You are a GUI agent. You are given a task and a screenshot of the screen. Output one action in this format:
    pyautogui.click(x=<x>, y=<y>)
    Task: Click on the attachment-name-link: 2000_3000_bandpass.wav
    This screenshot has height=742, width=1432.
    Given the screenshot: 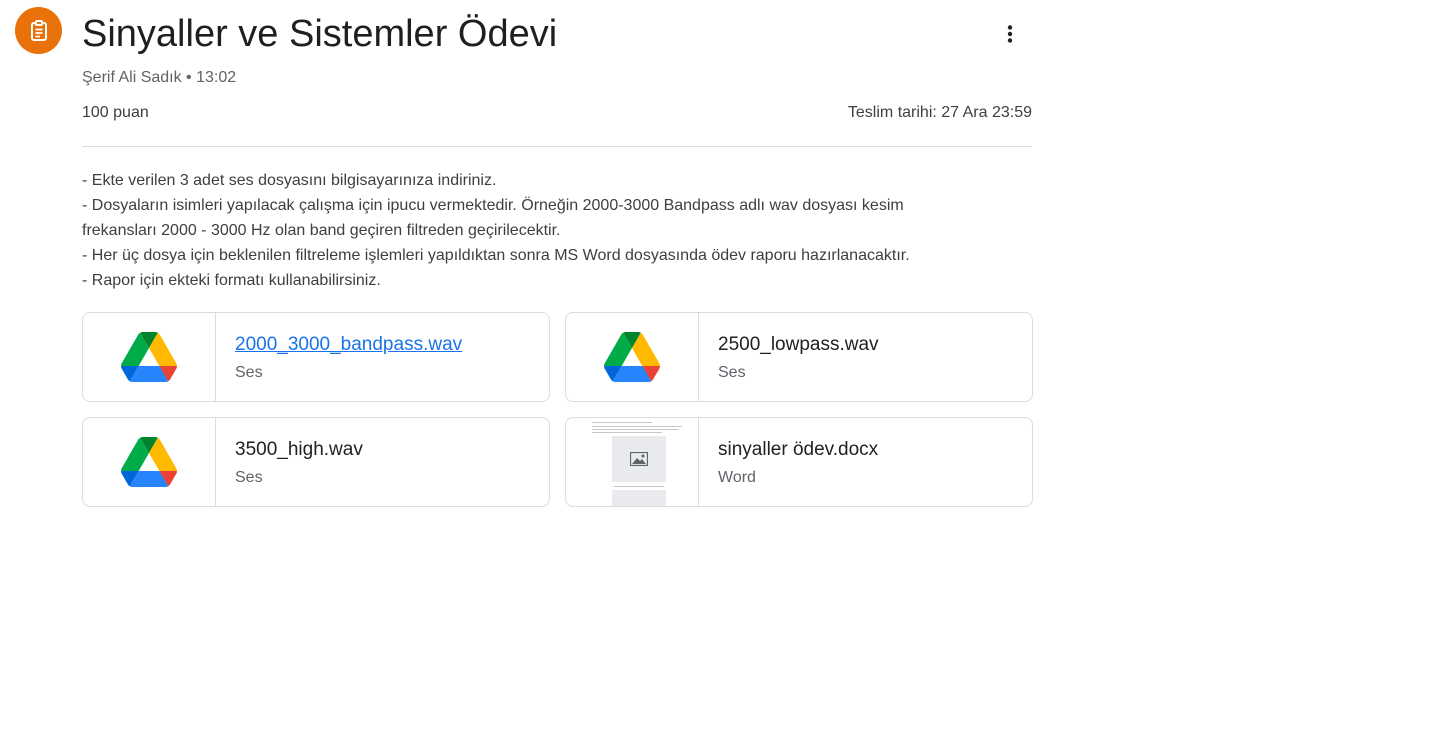 What is the action you would take?
    pyautogui.click(x=348, y=345)
    